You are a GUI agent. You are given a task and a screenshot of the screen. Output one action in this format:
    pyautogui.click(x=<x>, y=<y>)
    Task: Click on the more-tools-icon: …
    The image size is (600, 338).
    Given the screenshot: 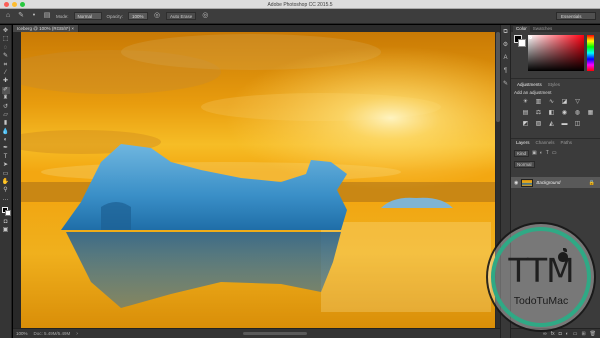 What is the action you would take?
    pyautogui.click(x=6, y=199)
    